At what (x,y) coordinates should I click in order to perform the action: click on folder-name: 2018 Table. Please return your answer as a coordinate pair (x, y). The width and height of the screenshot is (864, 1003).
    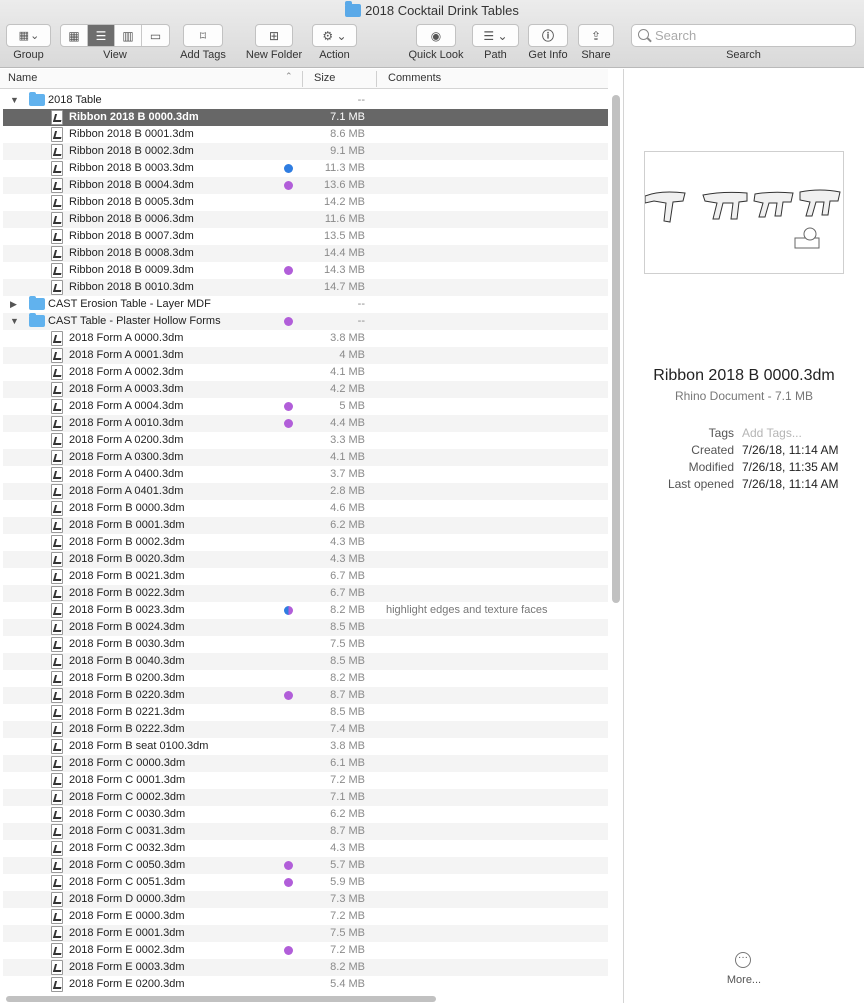
    Looking at the image, I should click on (75, 100).